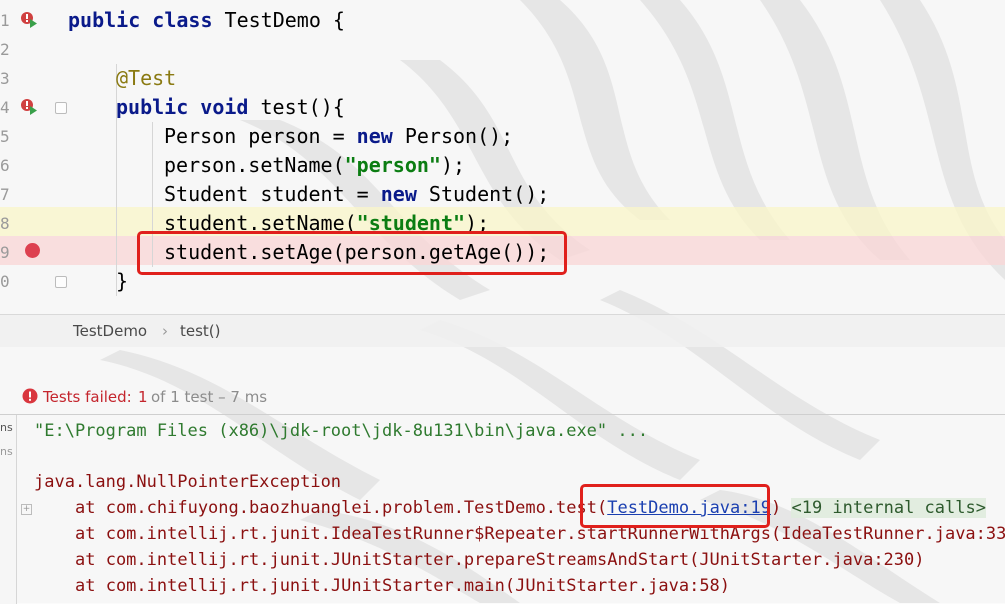 The image size is (1005, 604). What do you see at coordinates (453, 165) in the screenshot?
I see `code-text: );` at bounding box center [453, 165].